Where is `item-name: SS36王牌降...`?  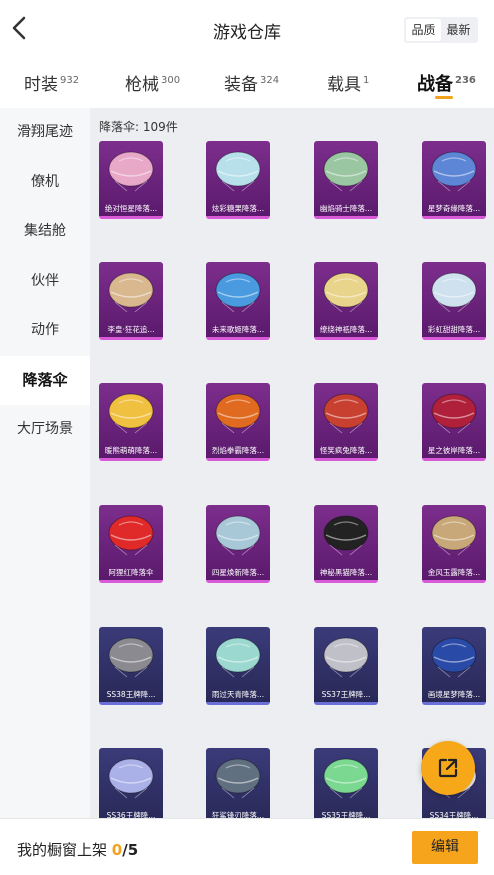
item-name: SS36王牌降... is located at coordinates (131, 814).